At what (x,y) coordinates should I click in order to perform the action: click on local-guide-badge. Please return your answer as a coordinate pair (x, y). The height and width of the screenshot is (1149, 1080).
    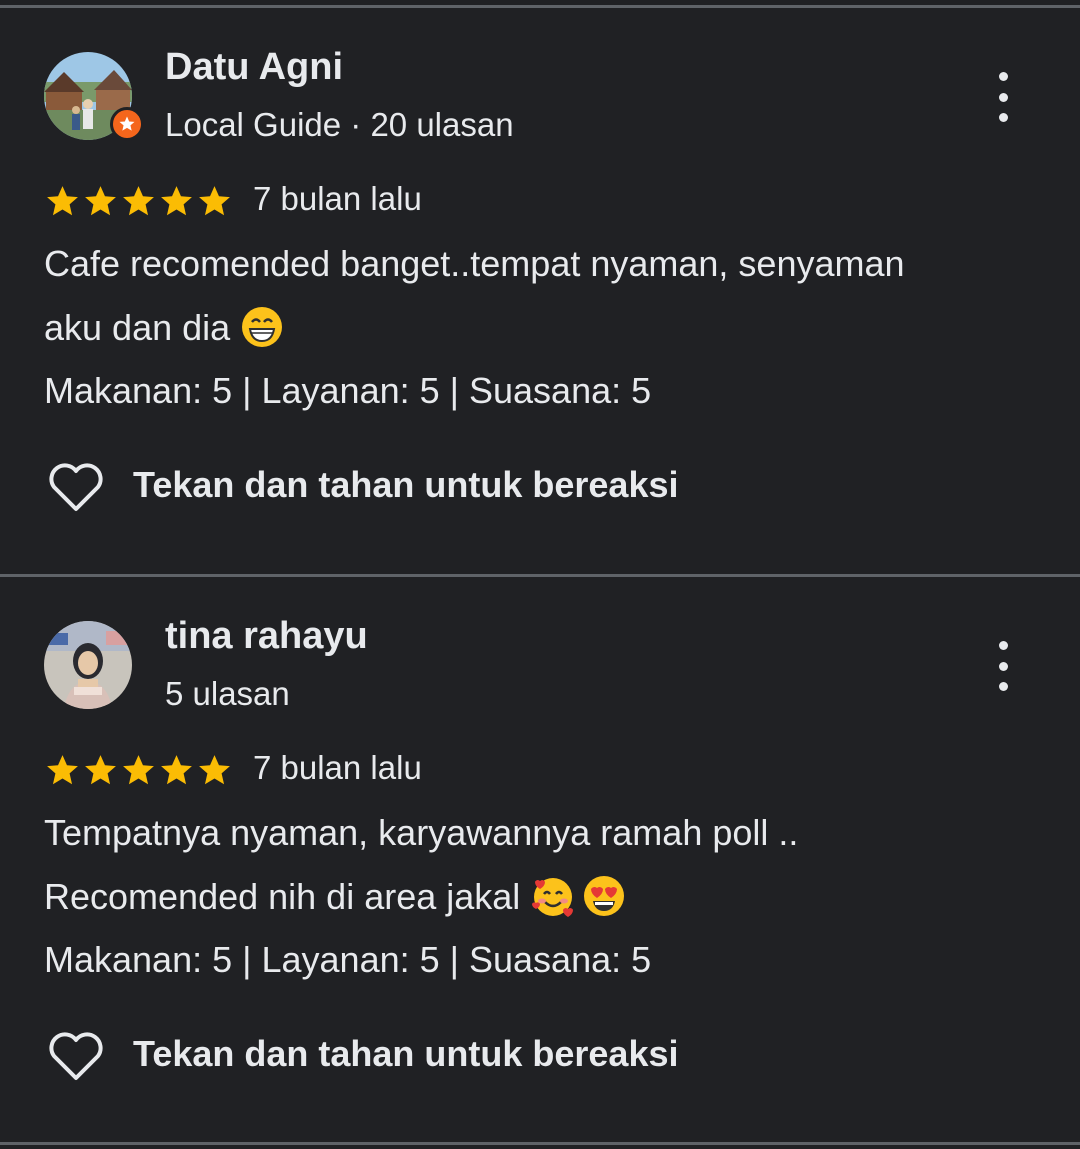
    Looking at the image, I should click on (127, 124).